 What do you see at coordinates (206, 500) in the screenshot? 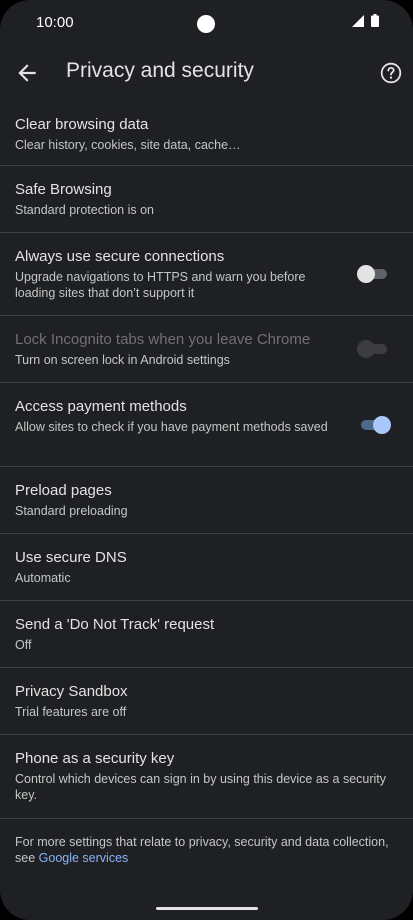
I see `preload-pages-item: Preload pages Standard preloading` at bounding box center [206, 500].